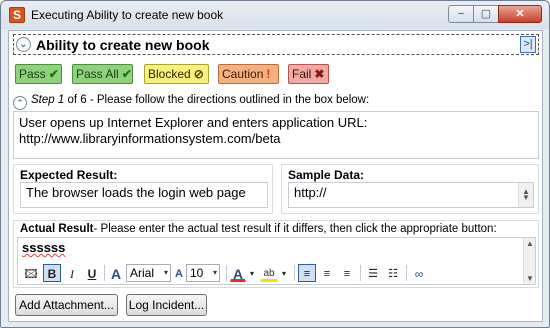 This screenshot has height=328, width=550. What do you see at coordinates (53, 74) in the screenshot?
I see `check-icon: ✔` at bounding box center [53, 74].